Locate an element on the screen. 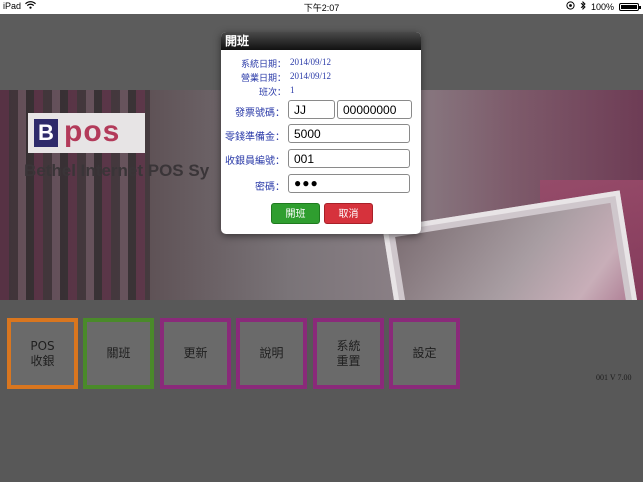 The height and width of the screenshot is (482, 643). logo-letter: B is located at coordinates (46, 133).